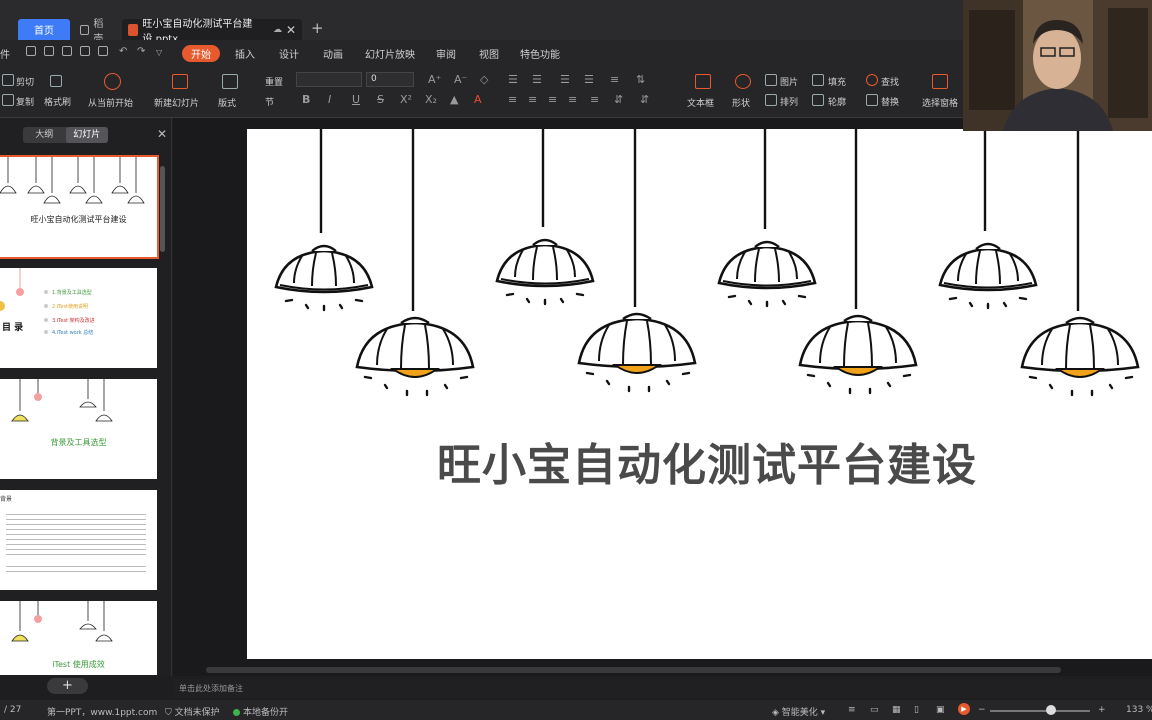 The height and width of the screenshot is (720, 1152). Describe the element at coordinates (431, 99) in the screenshot. I see `subscript-icon: X₂` at that location.